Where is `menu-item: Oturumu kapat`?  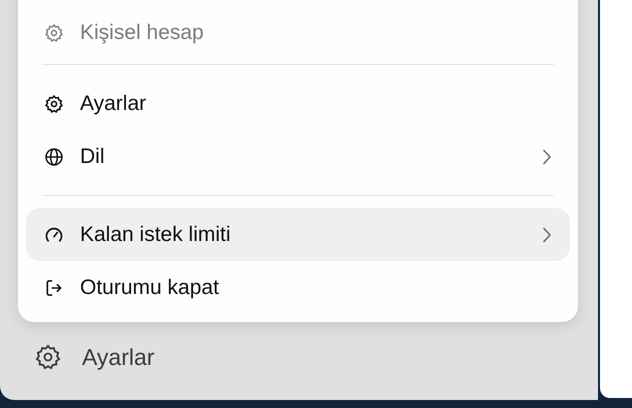 menu-item: Oturumu kapat is located at coordinates (298, 287).